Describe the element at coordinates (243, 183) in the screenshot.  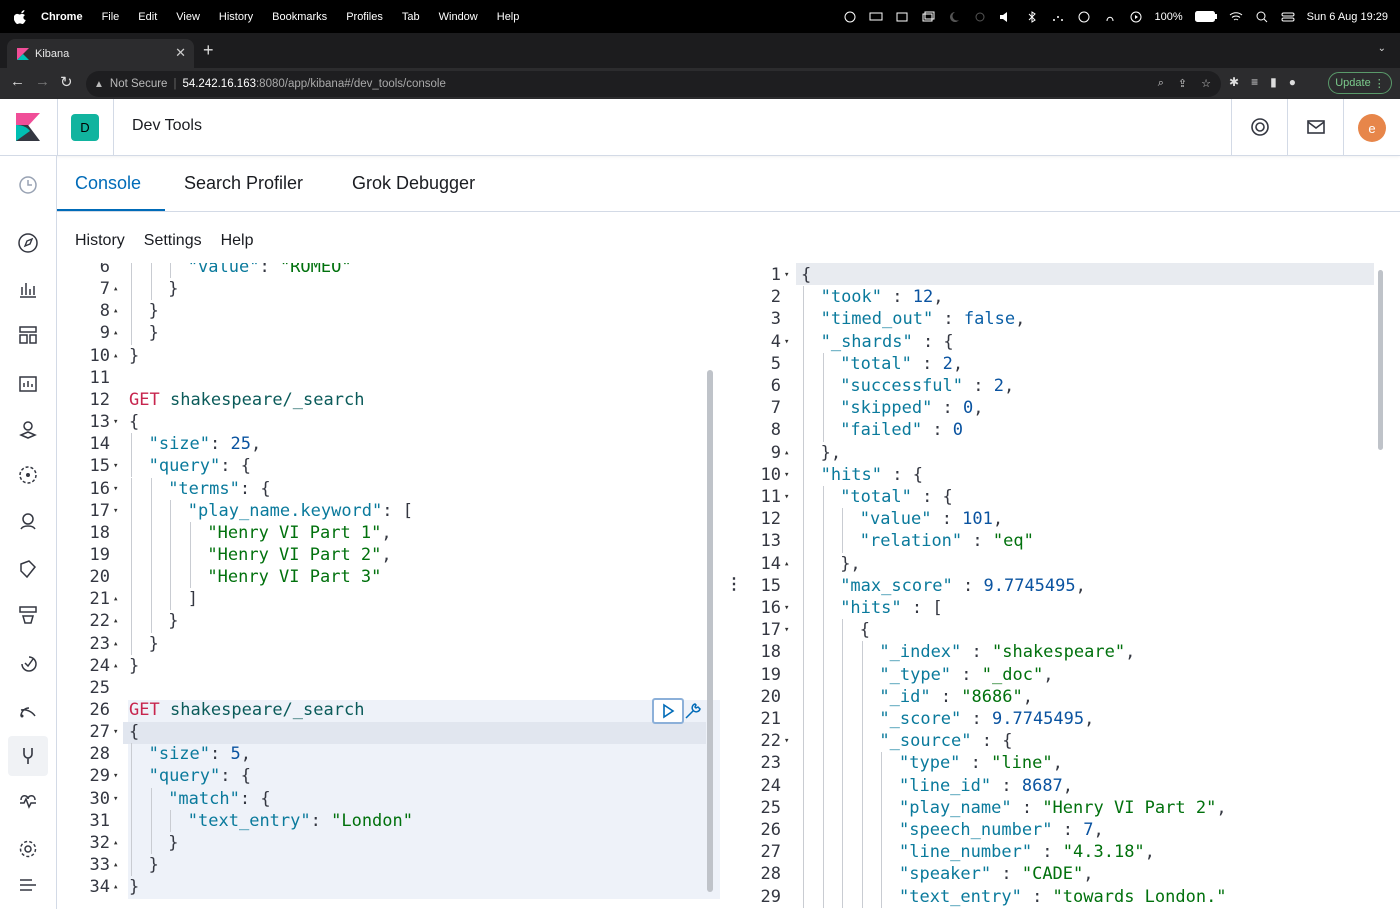
I see `tab-search-profiler: Search Profiler` at that location.